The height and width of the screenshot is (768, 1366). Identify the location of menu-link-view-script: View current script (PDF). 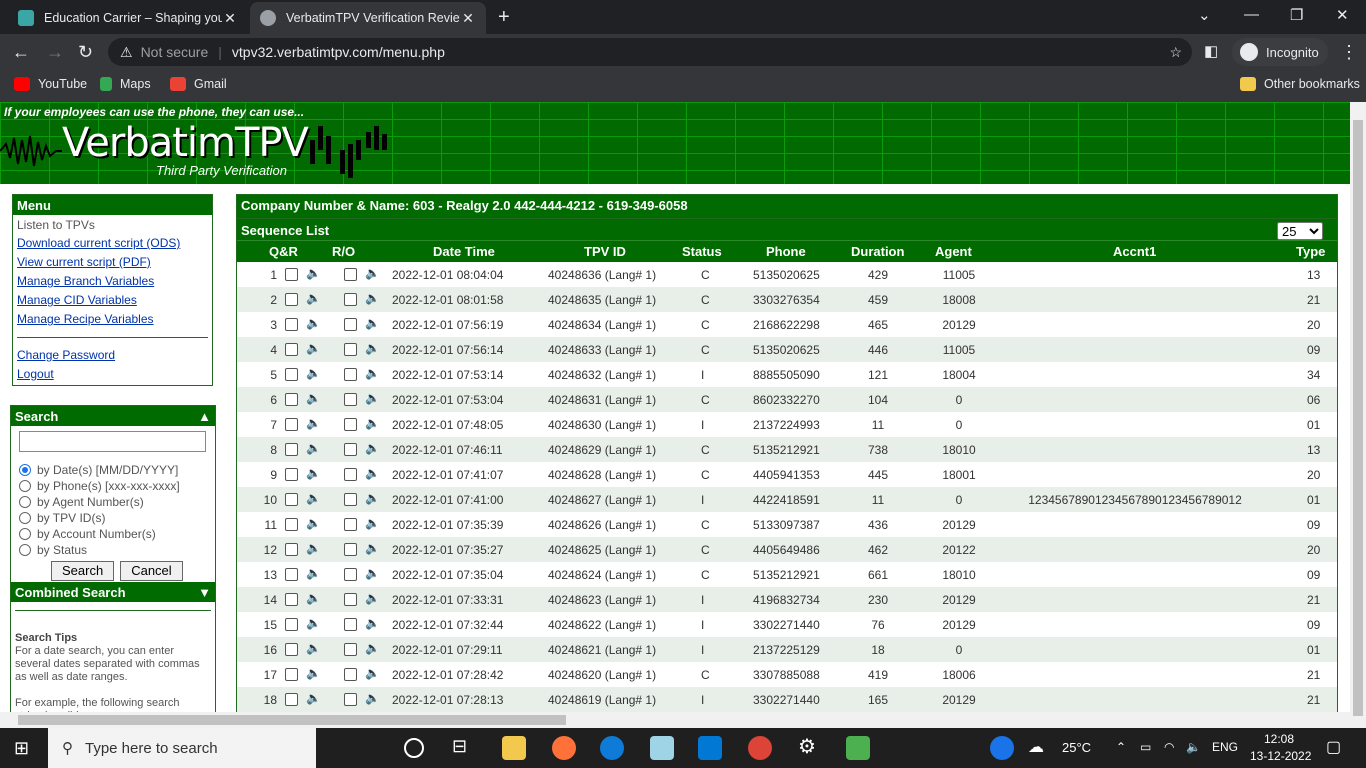
(112, 262).